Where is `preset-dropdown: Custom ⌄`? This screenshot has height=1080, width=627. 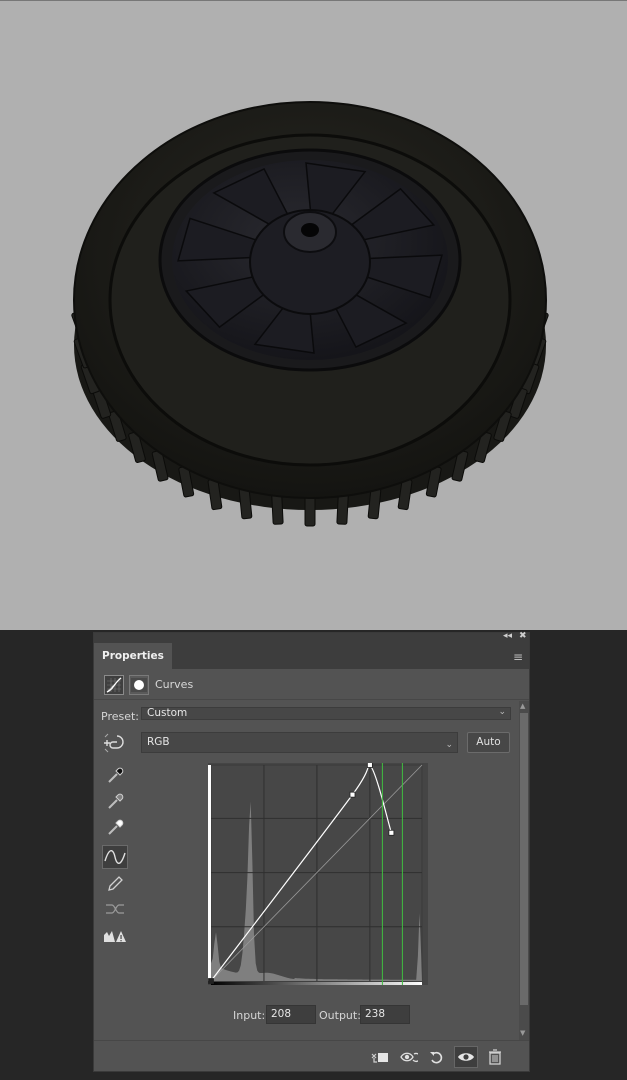
preset-dropdown: Custom ⌄ is located at coordinates (326, 713).